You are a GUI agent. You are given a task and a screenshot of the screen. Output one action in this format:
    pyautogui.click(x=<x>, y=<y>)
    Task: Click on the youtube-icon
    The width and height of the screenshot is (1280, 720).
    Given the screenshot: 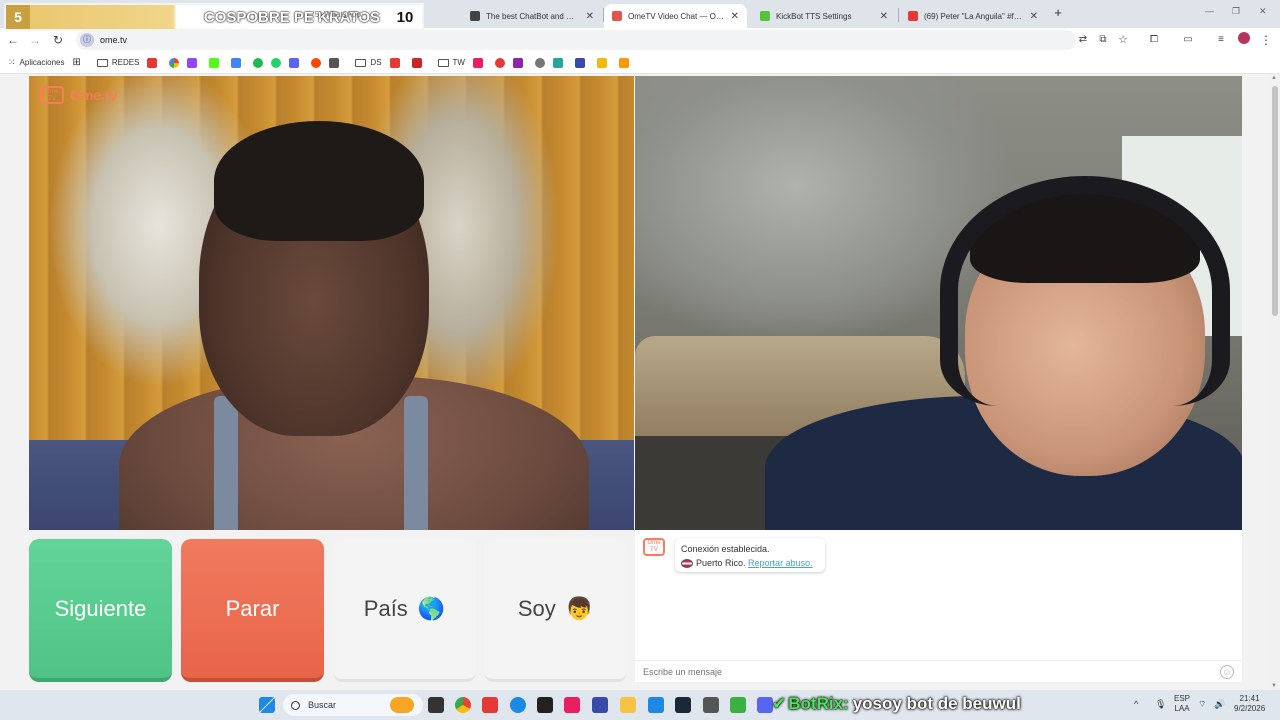 What is the action you would take?
    pyautogui.click(x=152, y=62)
    